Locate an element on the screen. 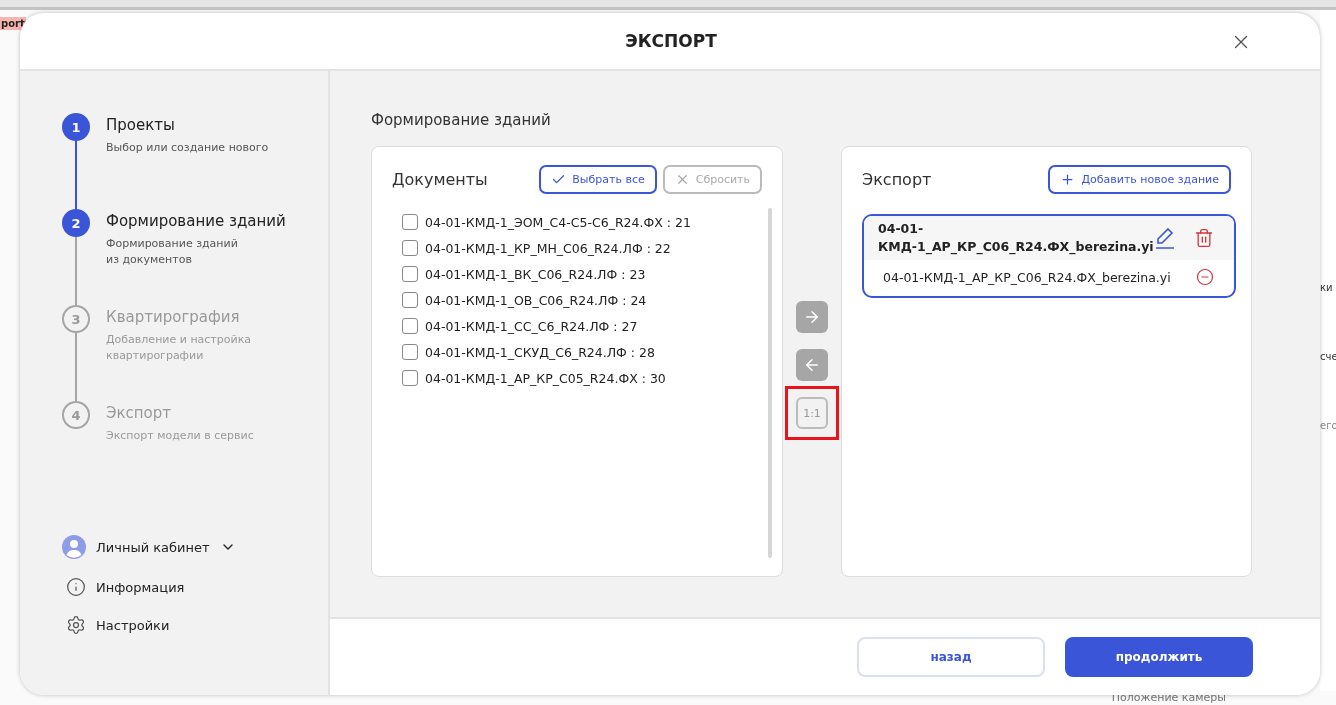 This screenshot has height=705, width=1336. document-name: 04-01-КМД-1_ЭОМ_С4-С5-С6_R24.ФХ : 21 is located at coordinates (558, 222).